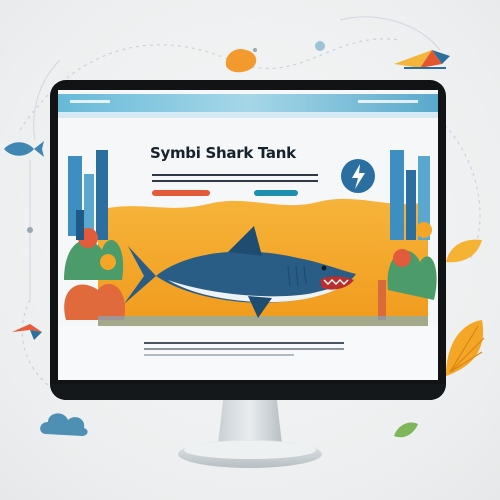 The image size is (500, 500). Describe the element at coordinates (248, 392) in the screenshot. I see `monitor-chin` at that location.